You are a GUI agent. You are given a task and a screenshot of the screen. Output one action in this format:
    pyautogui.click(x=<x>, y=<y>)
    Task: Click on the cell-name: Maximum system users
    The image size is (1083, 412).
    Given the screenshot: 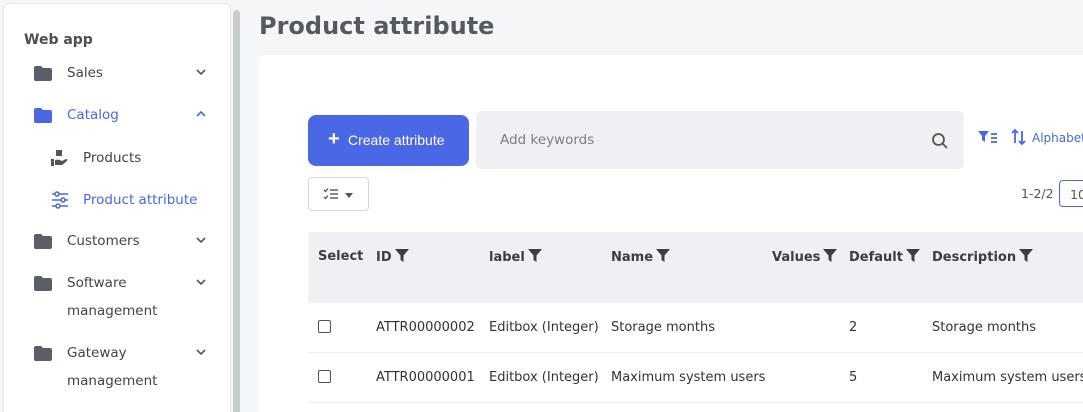 What is the action you would take?
    pyautogui.click(x=688, y=377)
    